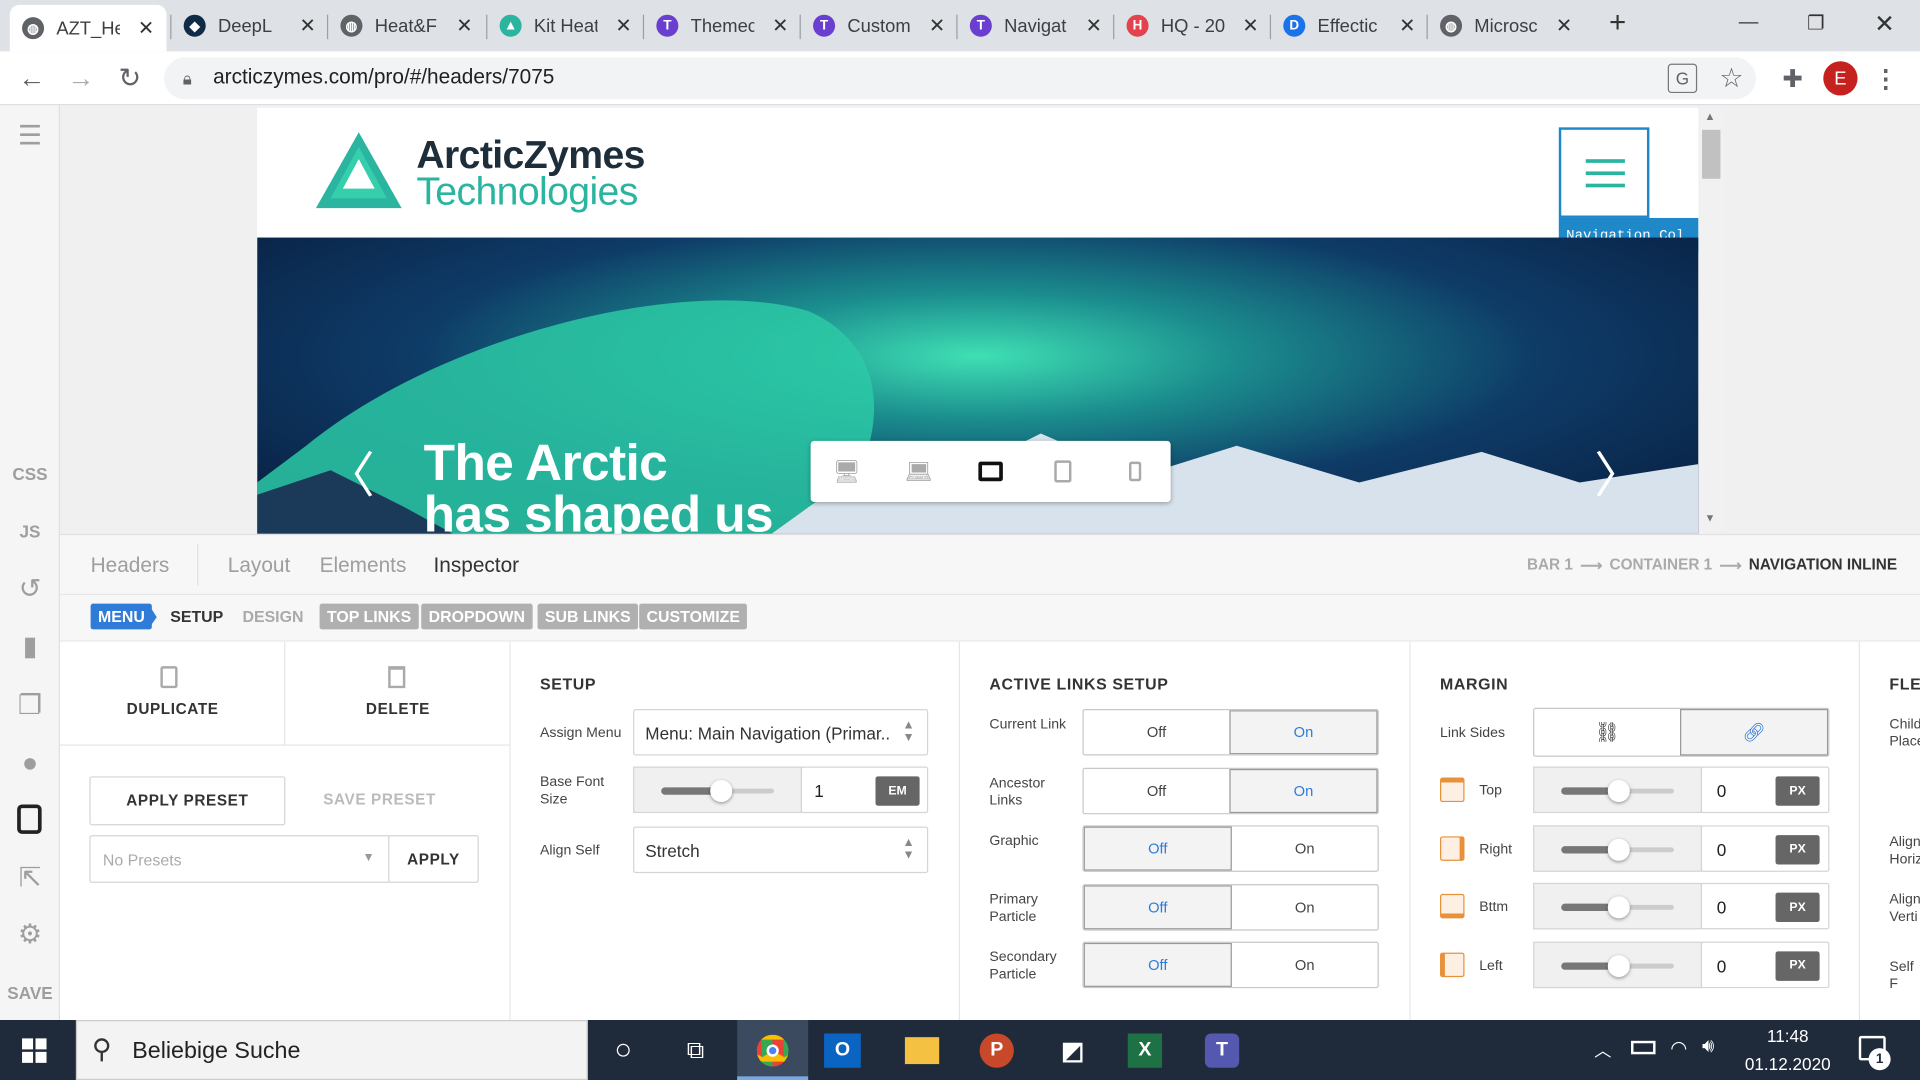 This screenshot has height=1080, width=1920. I want to click on duplicate-button: DUPLICATE, so click(173, 693).